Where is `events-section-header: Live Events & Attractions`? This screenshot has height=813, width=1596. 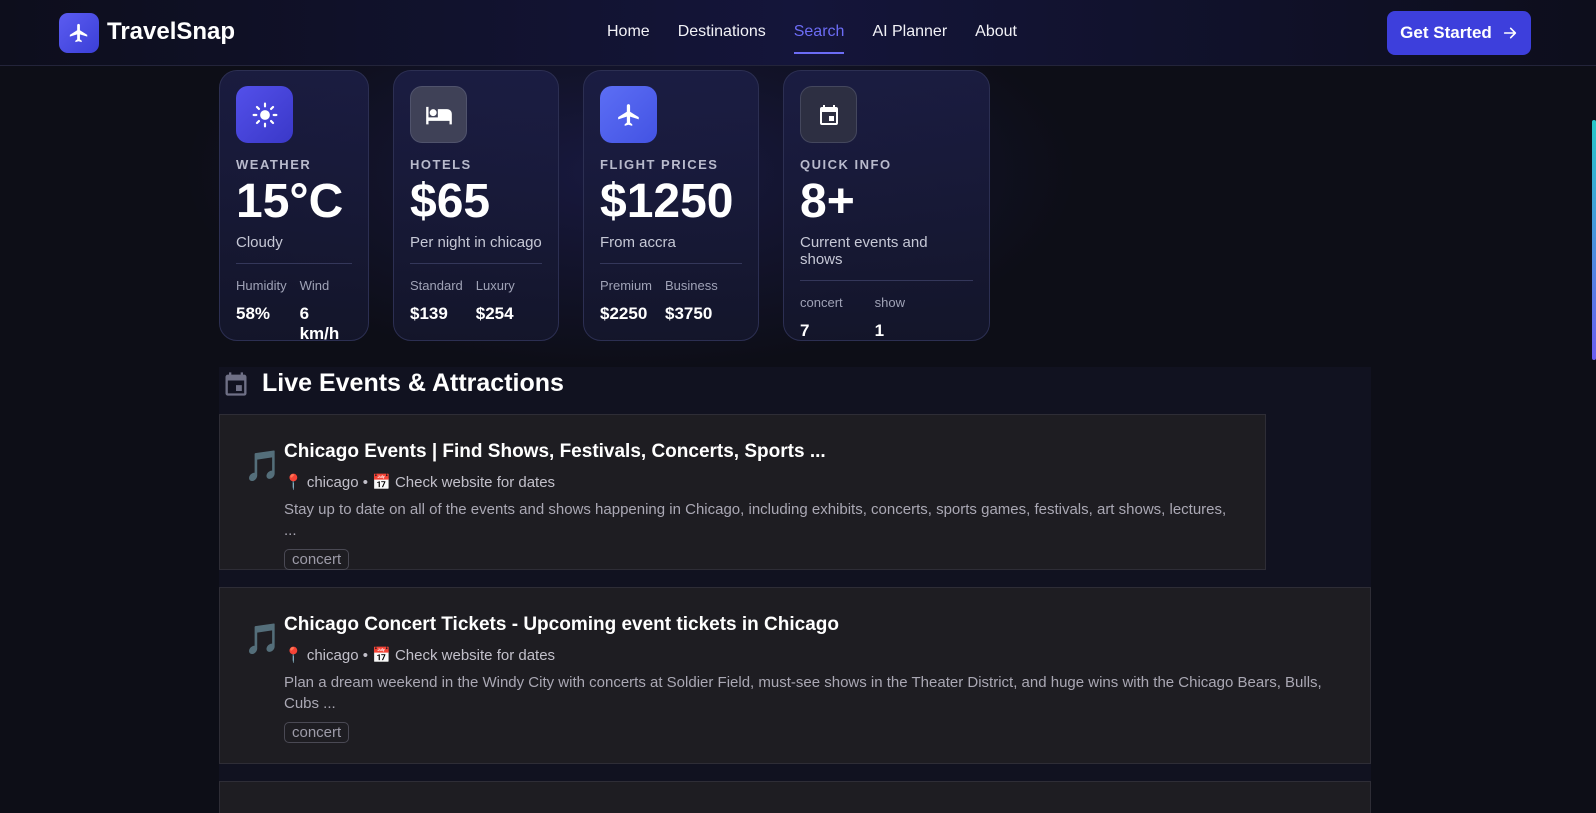 events-section-header: Live Events & Attractions is located at coordinates (393, 383).